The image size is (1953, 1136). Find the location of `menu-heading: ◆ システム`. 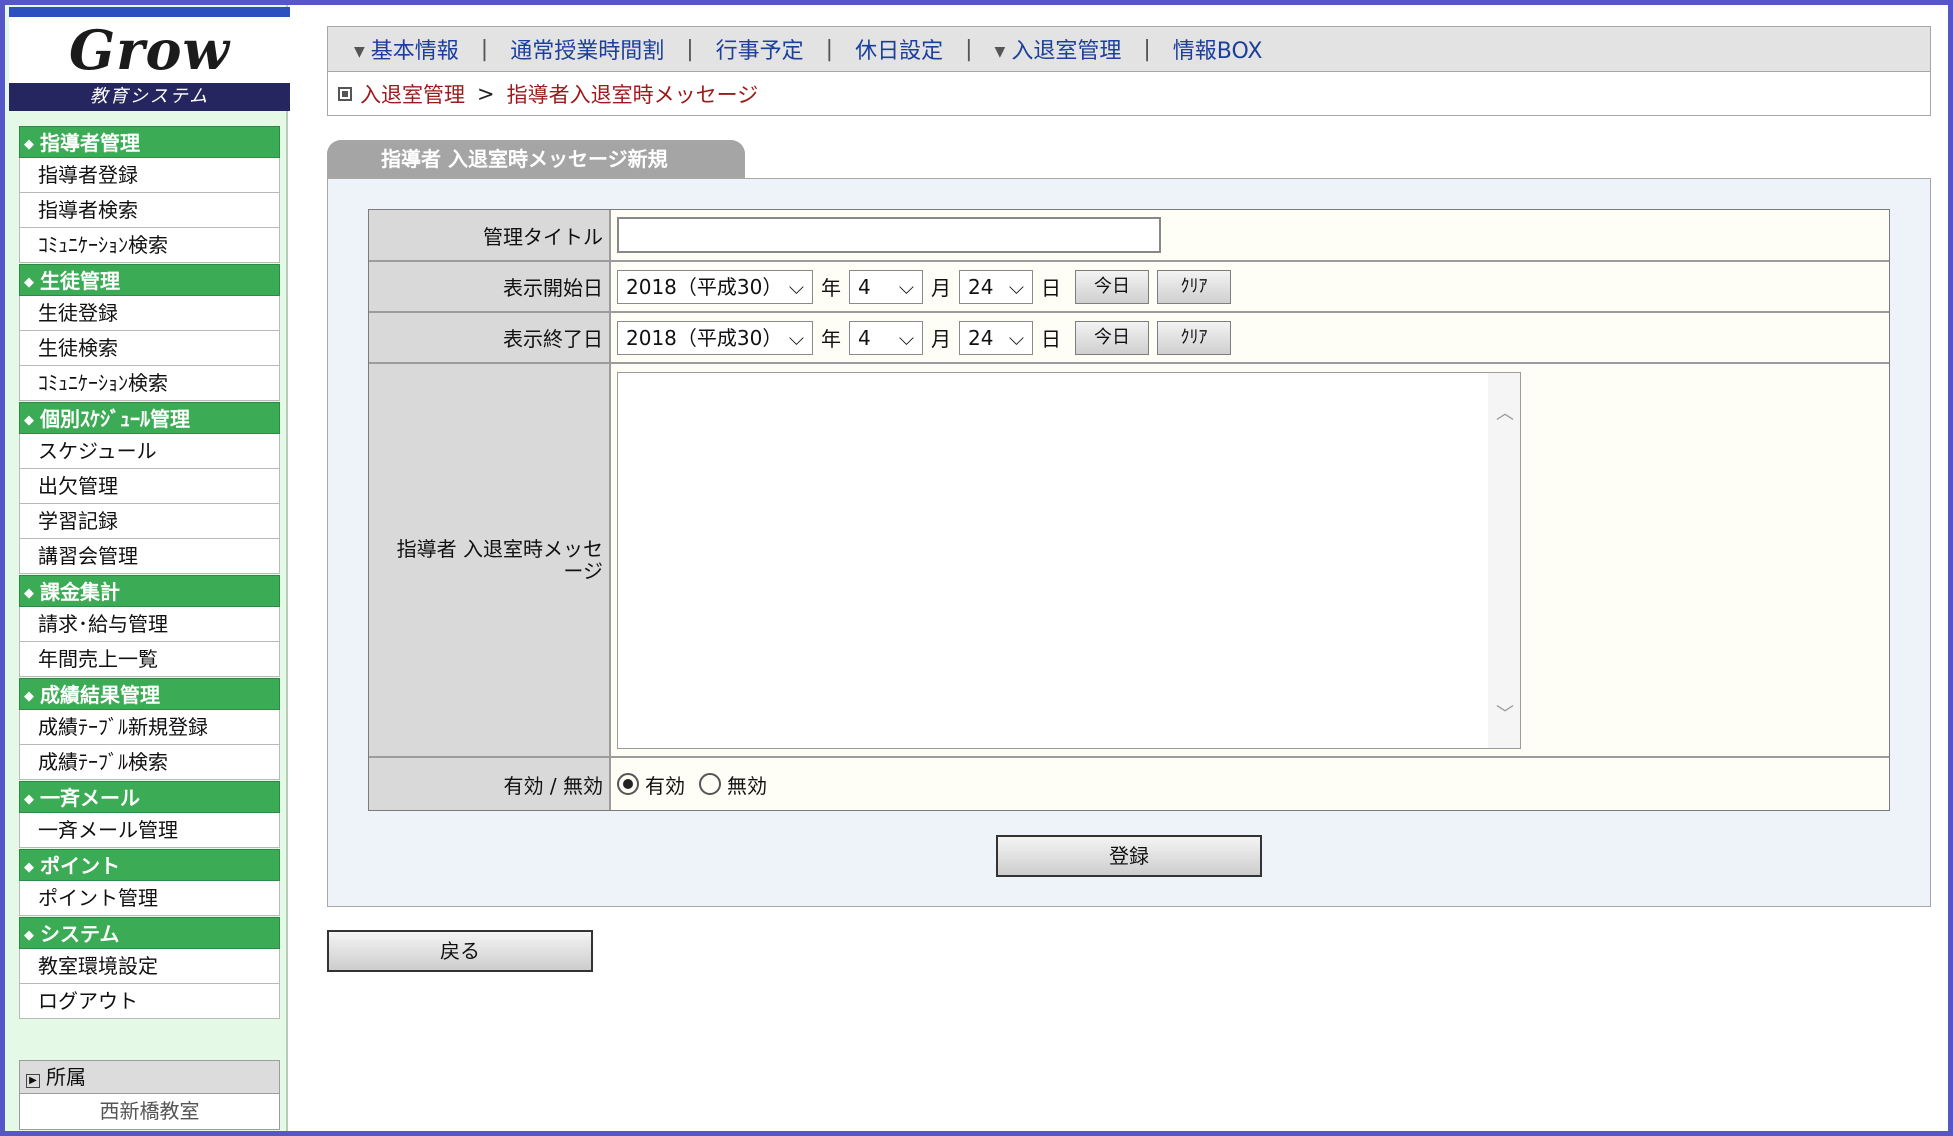

menu-heading: ◆ システム is located at coordinates (149, 933).